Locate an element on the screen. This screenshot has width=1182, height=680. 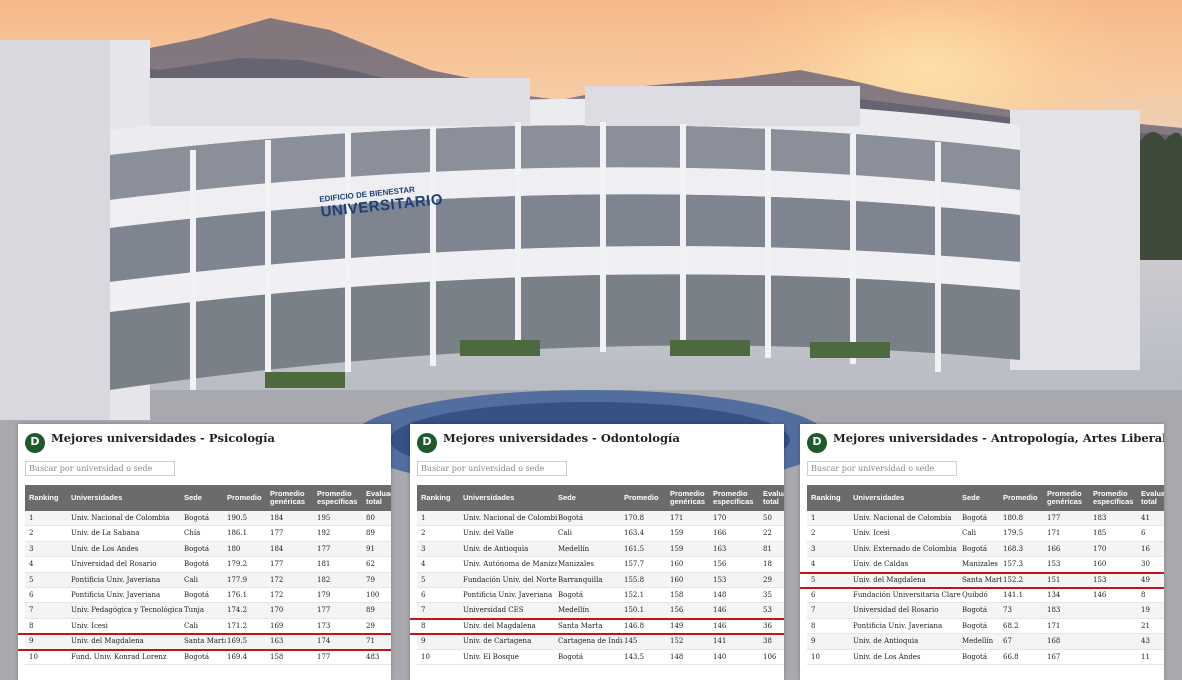
table-row: 7 Universidad CES Medellín 150.1 156 146 53 is located at coordinates (600, 611).